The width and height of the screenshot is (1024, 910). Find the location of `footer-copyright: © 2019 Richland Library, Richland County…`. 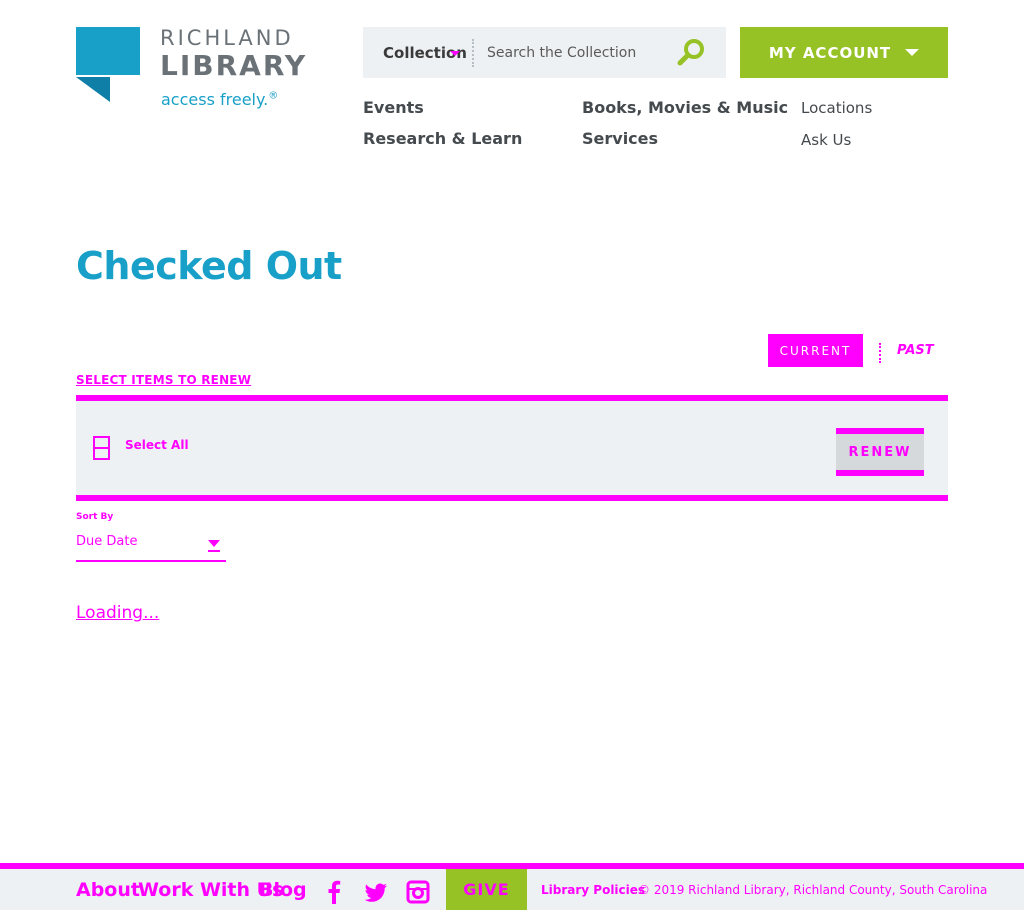

footer-copyright: © 2019 Richland Library, Richland County… is located at coordinates (813, 890).